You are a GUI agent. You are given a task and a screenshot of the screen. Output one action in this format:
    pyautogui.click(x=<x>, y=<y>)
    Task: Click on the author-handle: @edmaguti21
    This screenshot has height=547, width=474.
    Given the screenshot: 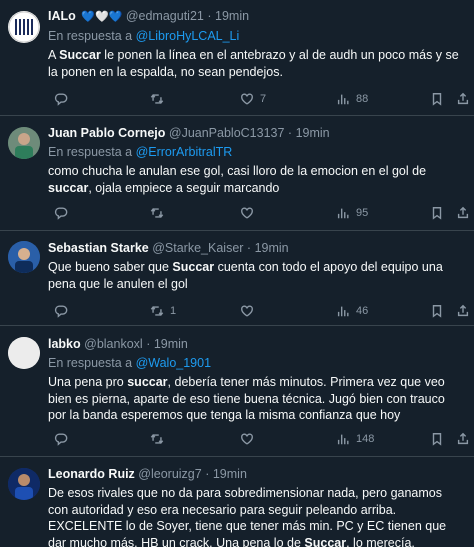 What is the action you would take?
    pyautogui.click(x=165, y=16)
    